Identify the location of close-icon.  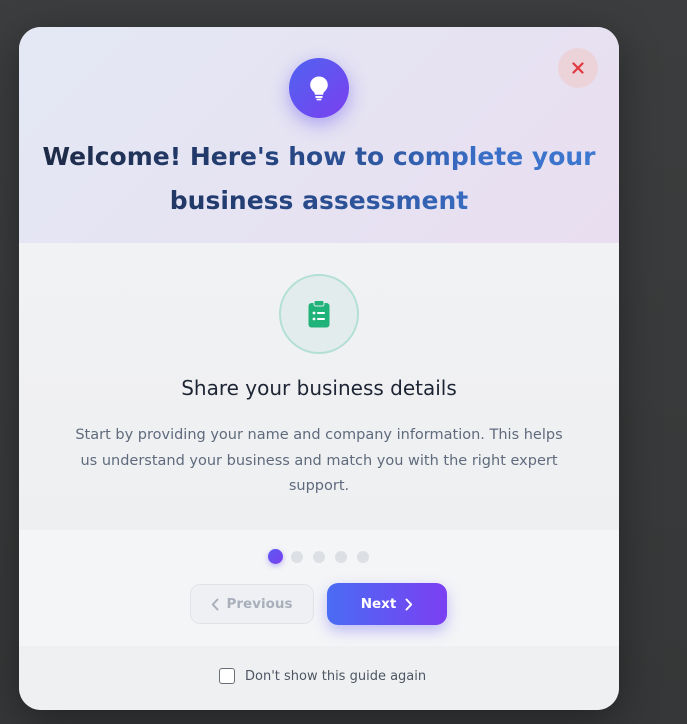
(578, 68).